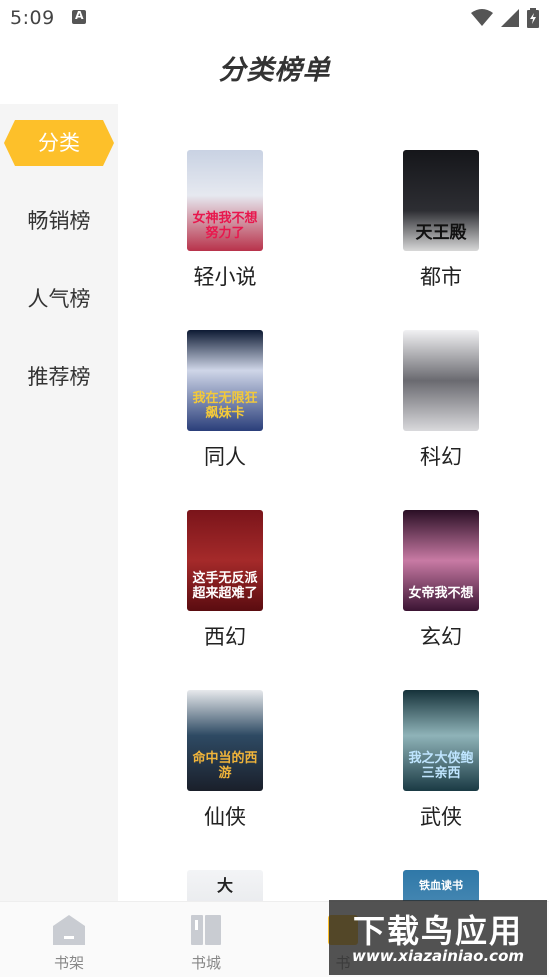 The height and width of the screenshot is (977, 549). I want to click on sidebar-item-label: 推荐榜, so click(59, 377).